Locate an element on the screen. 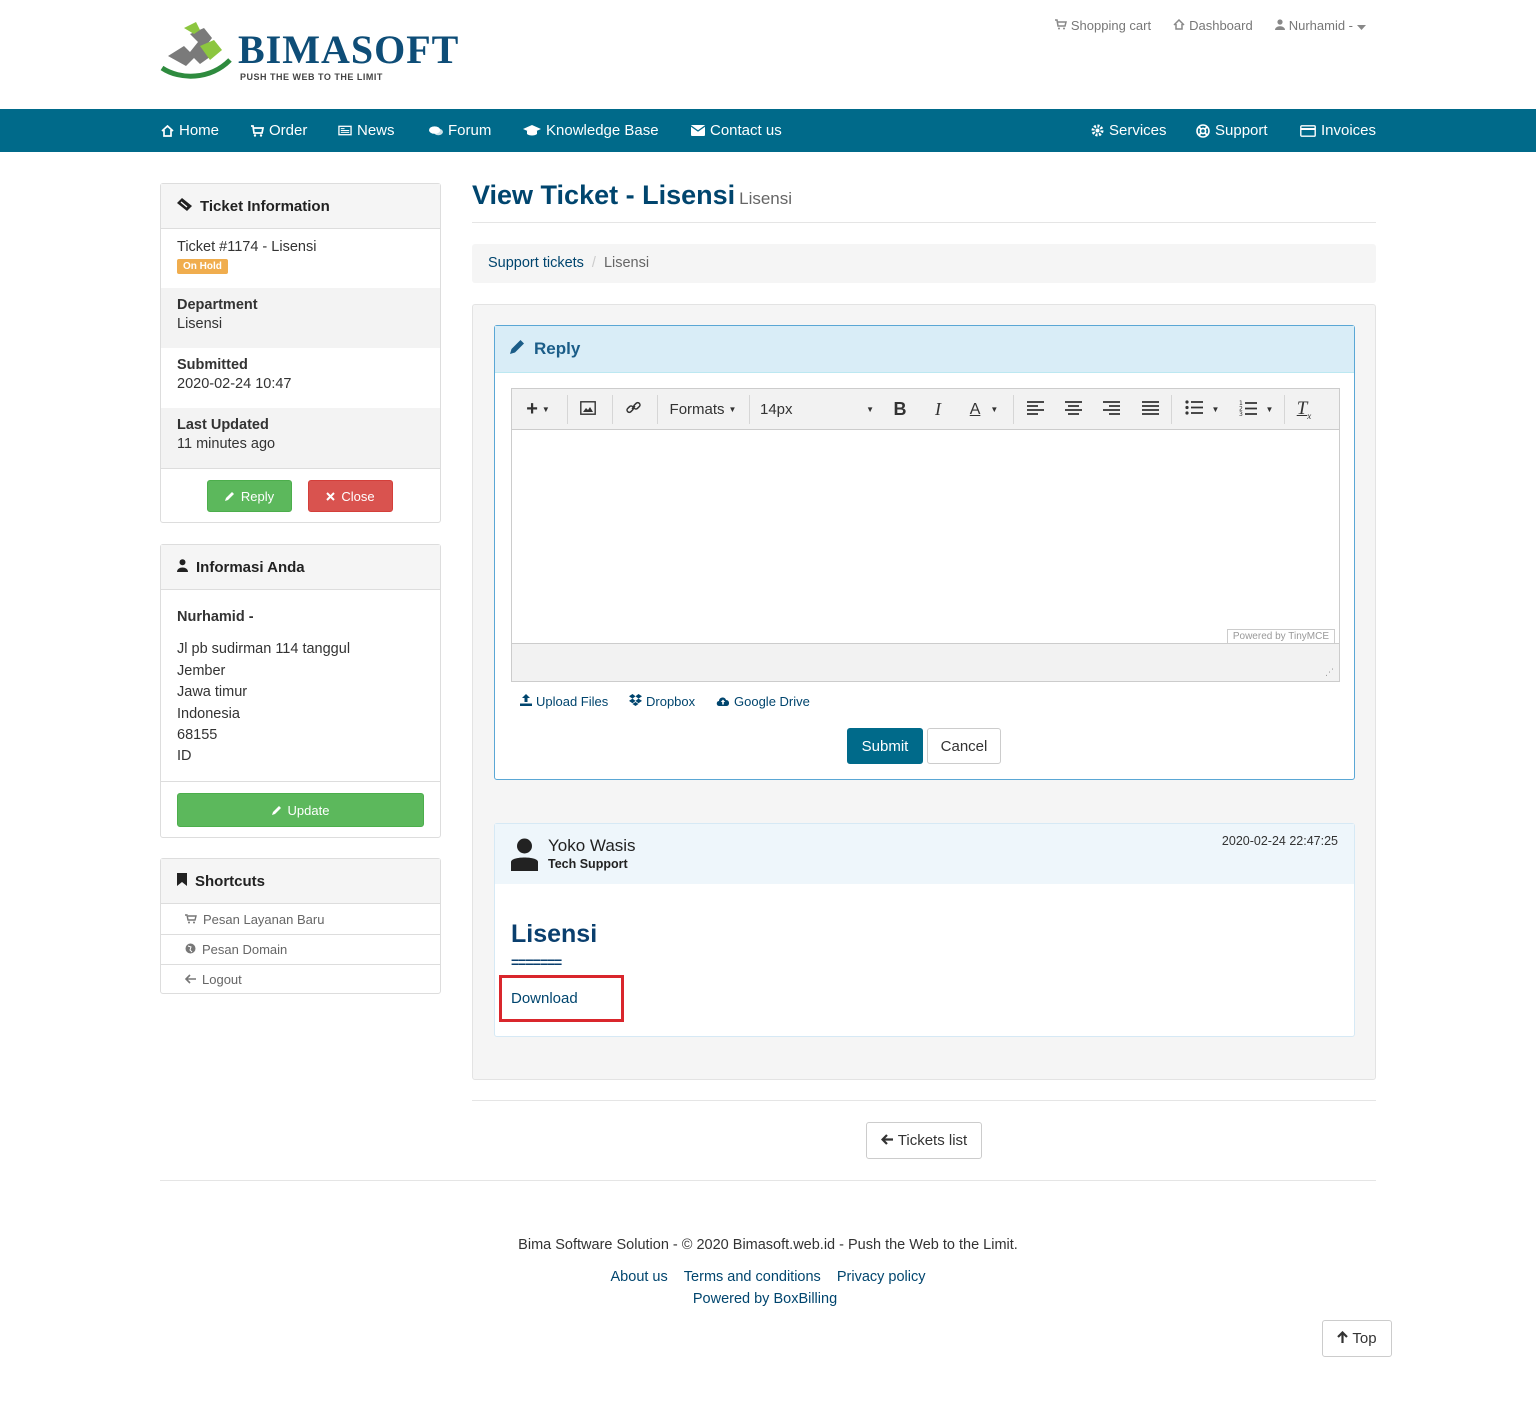 This screenshot has height=1410, width=1536. align-right-button is located at coordinates (1111, 409).